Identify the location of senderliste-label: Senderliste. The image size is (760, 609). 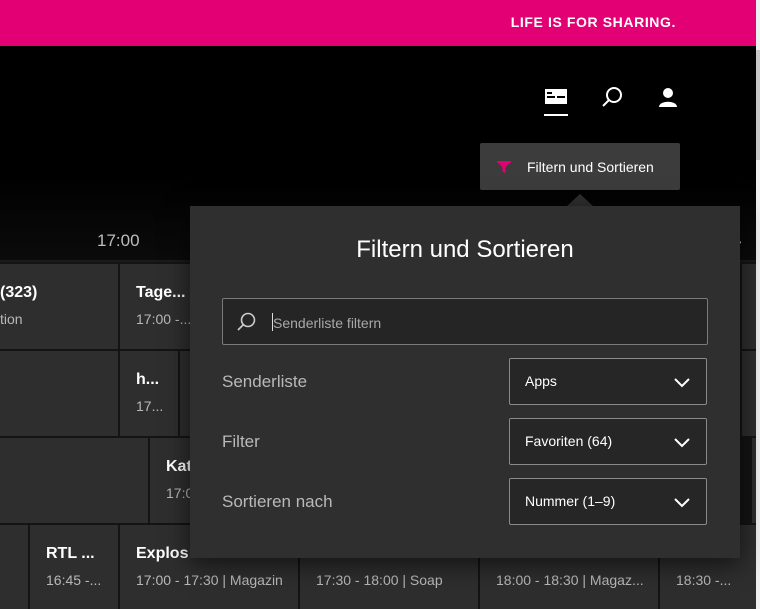
(265, 381).